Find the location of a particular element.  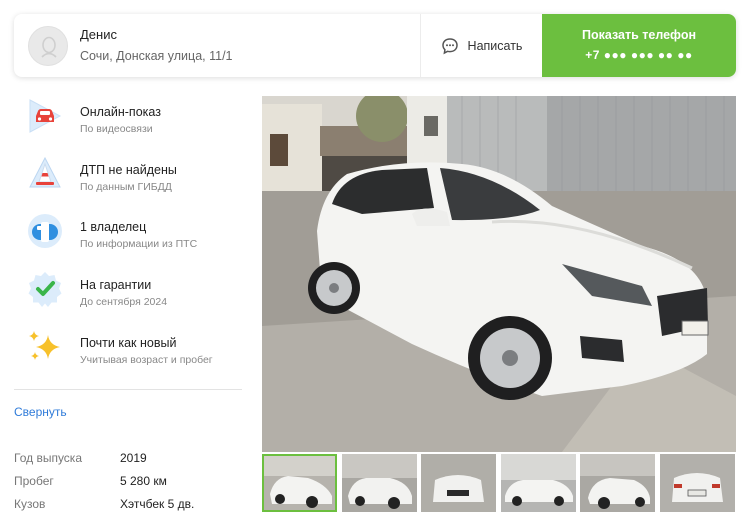

feature-title: ДТП не найдены is located at coordinates (128, 170).